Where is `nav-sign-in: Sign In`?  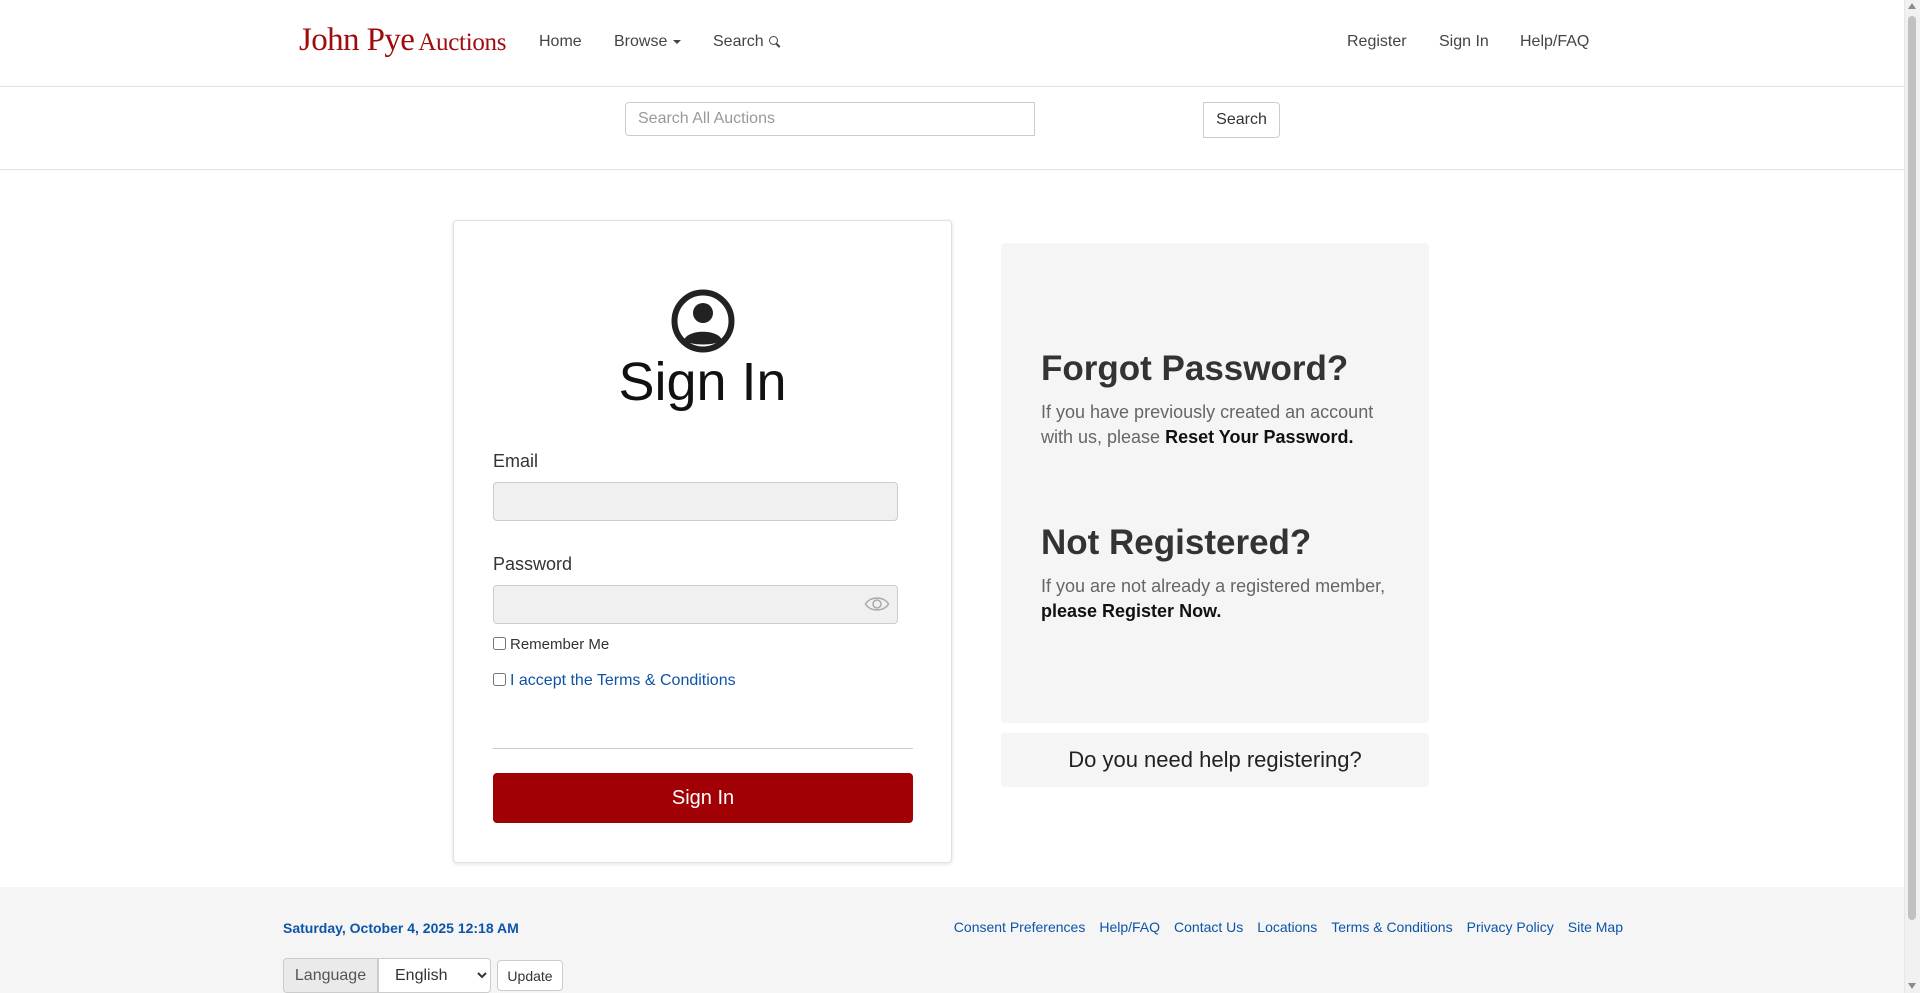
nav-sign-in: Sign In is located at coordinates (1464, 42).